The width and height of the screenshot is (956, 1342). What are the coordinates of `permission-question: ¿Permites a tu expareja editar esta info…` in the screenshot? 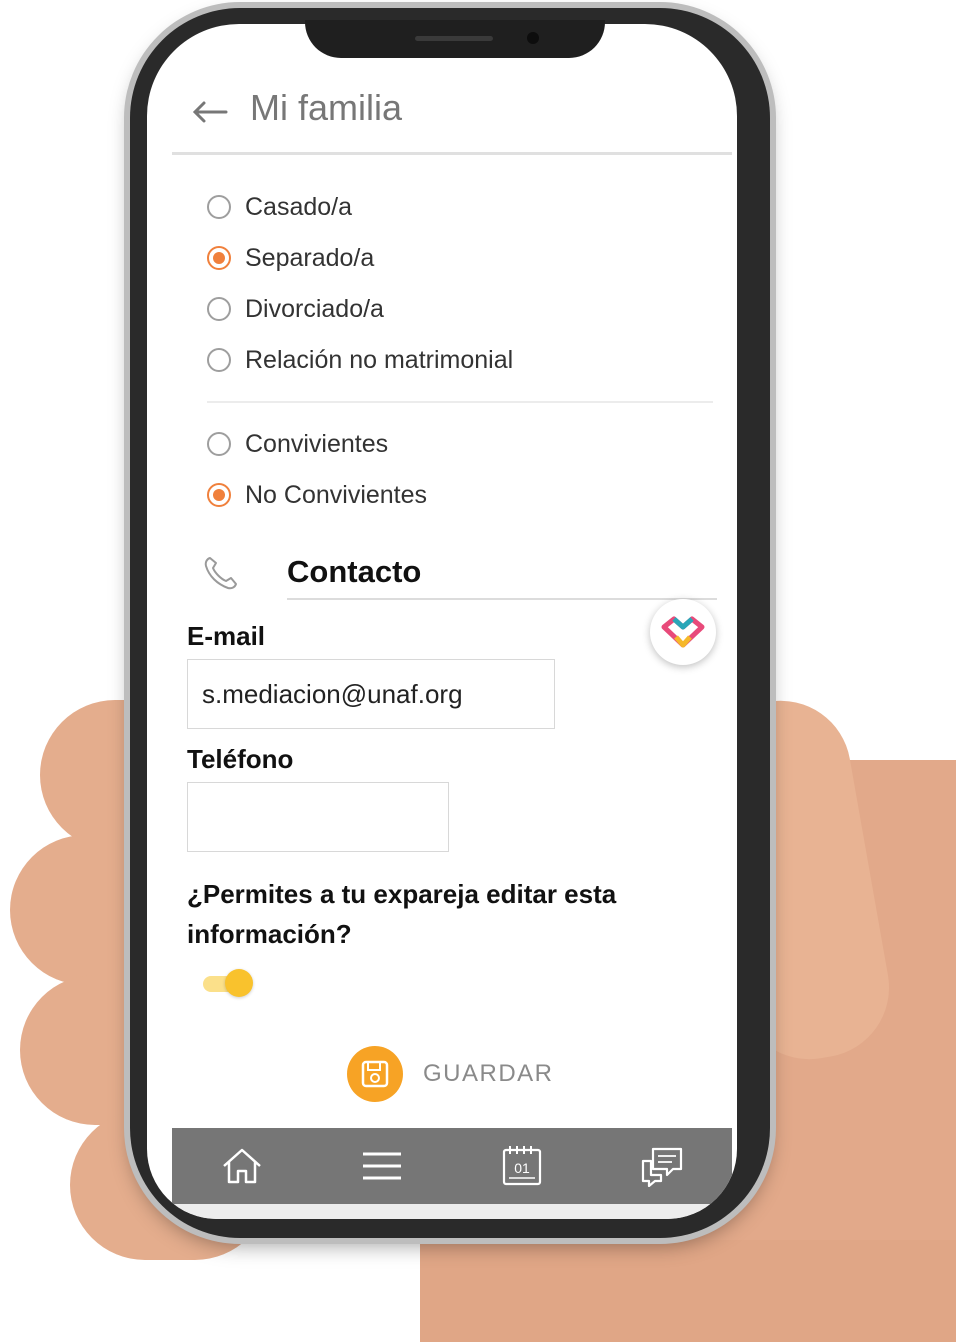 It's located at (402, 914).